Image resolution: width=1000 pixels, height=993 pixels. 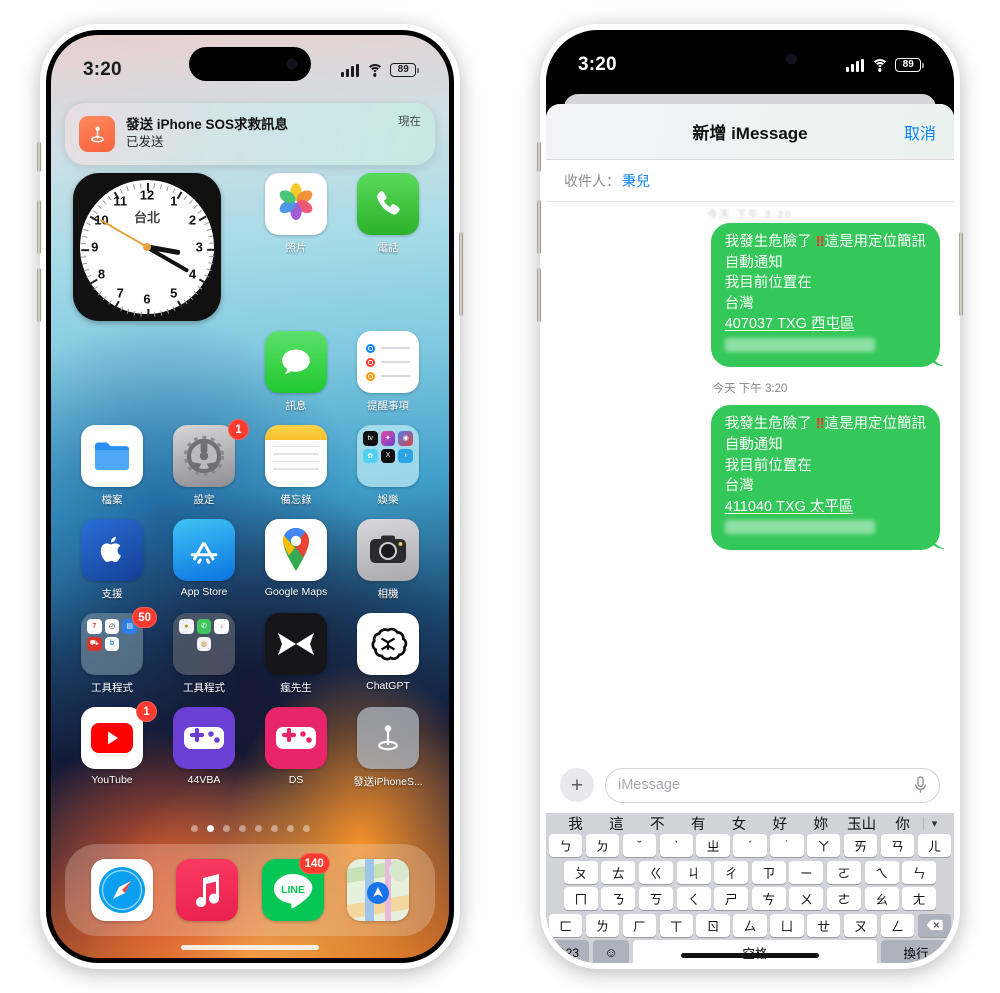 I want to click on app-messages: 訊息, so click(x=296, y=372).